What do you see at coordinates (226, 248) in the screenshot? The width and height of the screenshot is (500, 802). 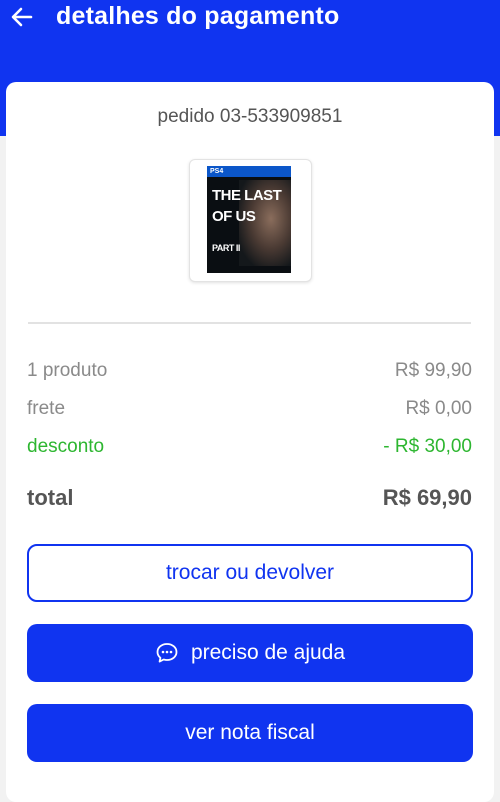 I see `cover-title-line3: PART II` at bounding box center [226, 248].